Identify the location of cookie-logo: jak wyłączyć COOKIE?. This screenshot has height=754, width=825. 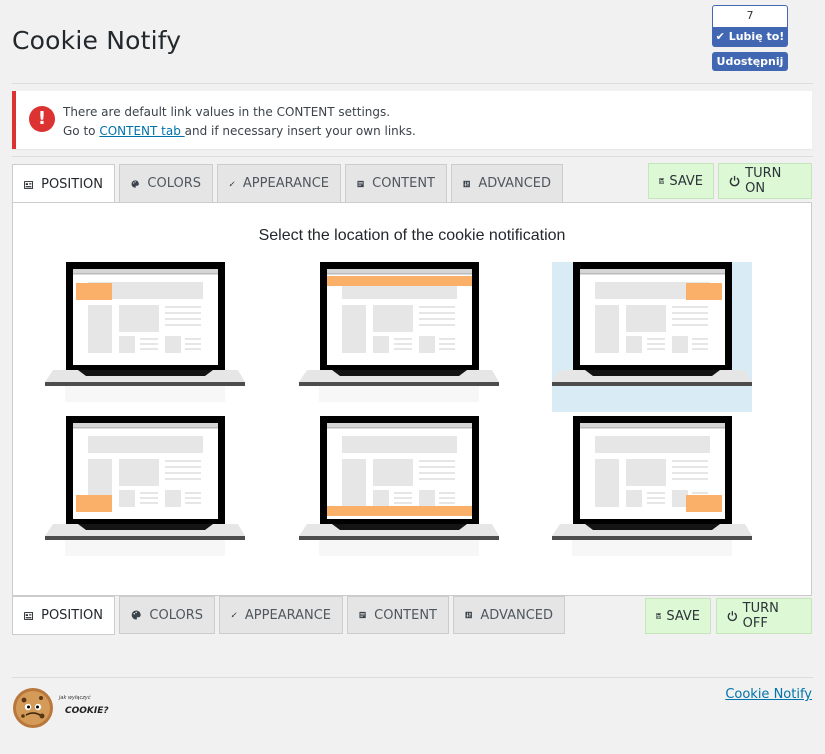
(61, 708).